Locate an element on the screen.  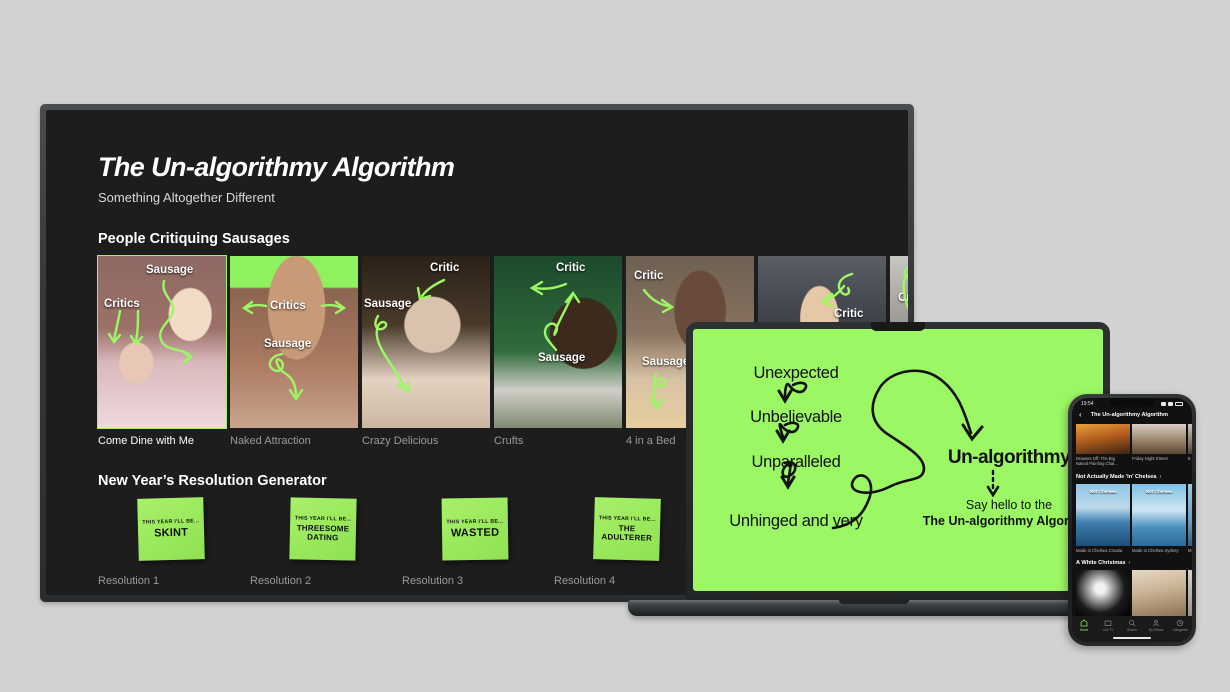
person-icon is located at coordinates (1156, 623).